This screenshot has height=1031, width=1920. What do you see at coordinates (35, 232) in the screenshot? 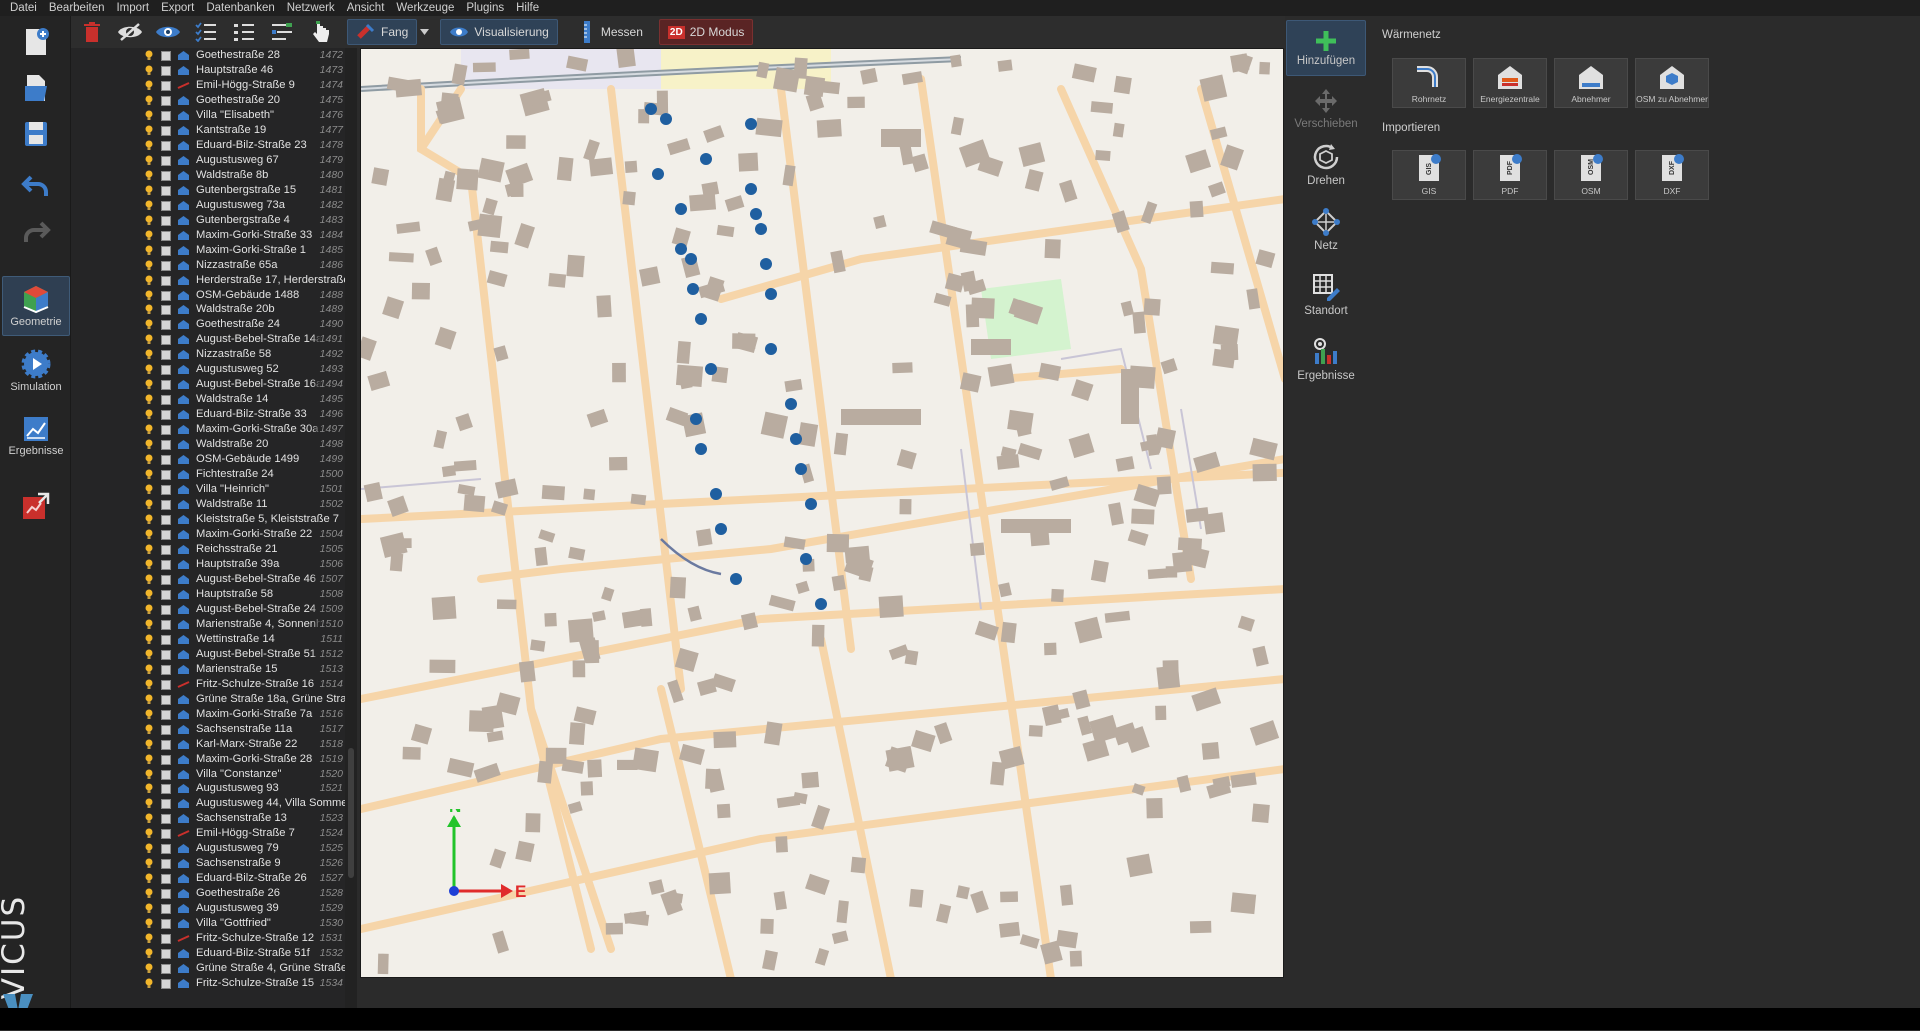
I see `redo-button` at bounding box center [35, 232].